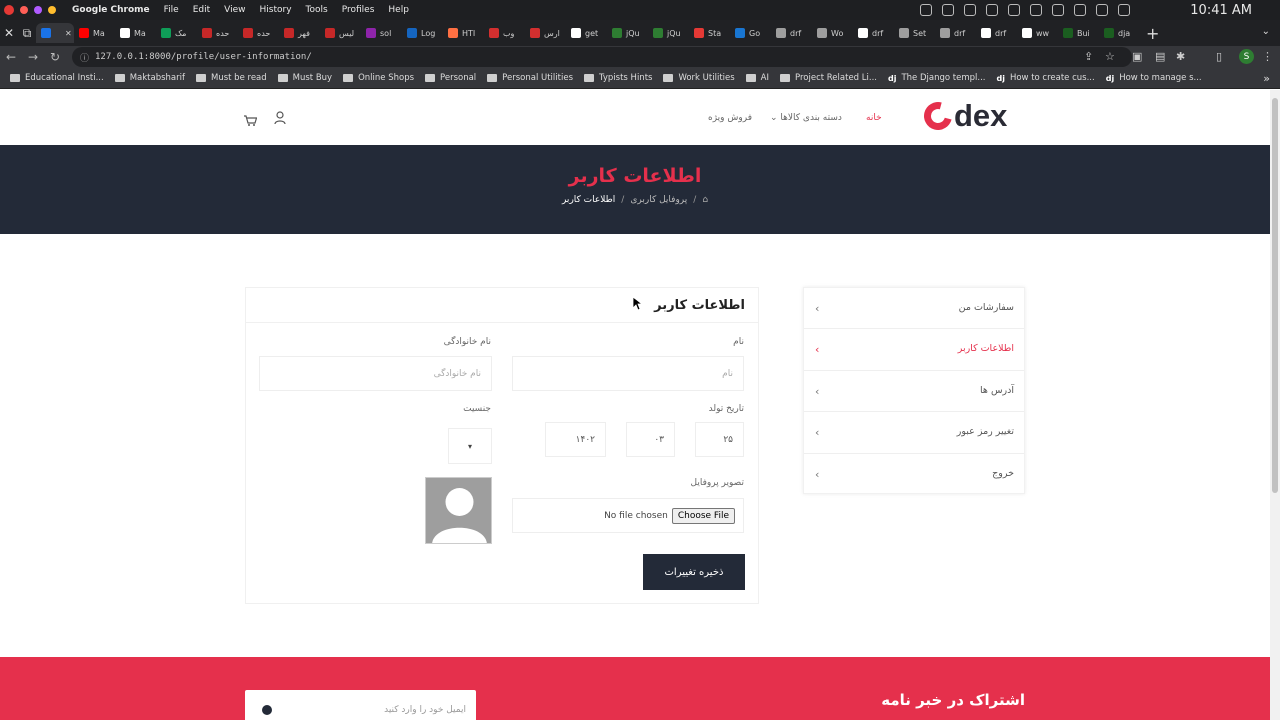 The height and width of the screenshot is (720, 1280). Describe the element at coordinates (618, 78) in the screenshot. I see `bookmark-item: Typists Hints` at that location.